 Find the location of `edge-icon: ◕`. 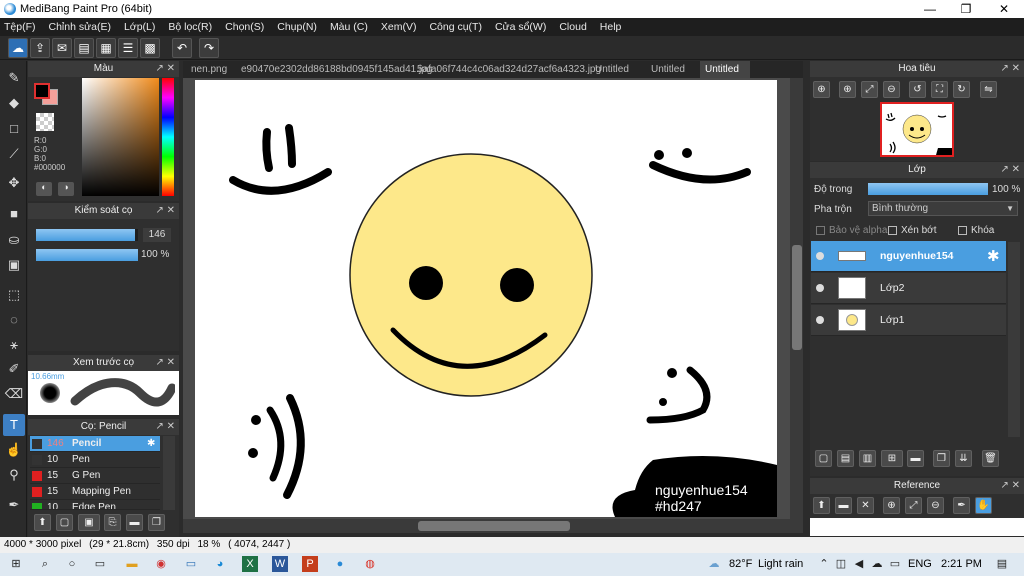

edge-icon: ◕ is located at coordinates (220, 564).